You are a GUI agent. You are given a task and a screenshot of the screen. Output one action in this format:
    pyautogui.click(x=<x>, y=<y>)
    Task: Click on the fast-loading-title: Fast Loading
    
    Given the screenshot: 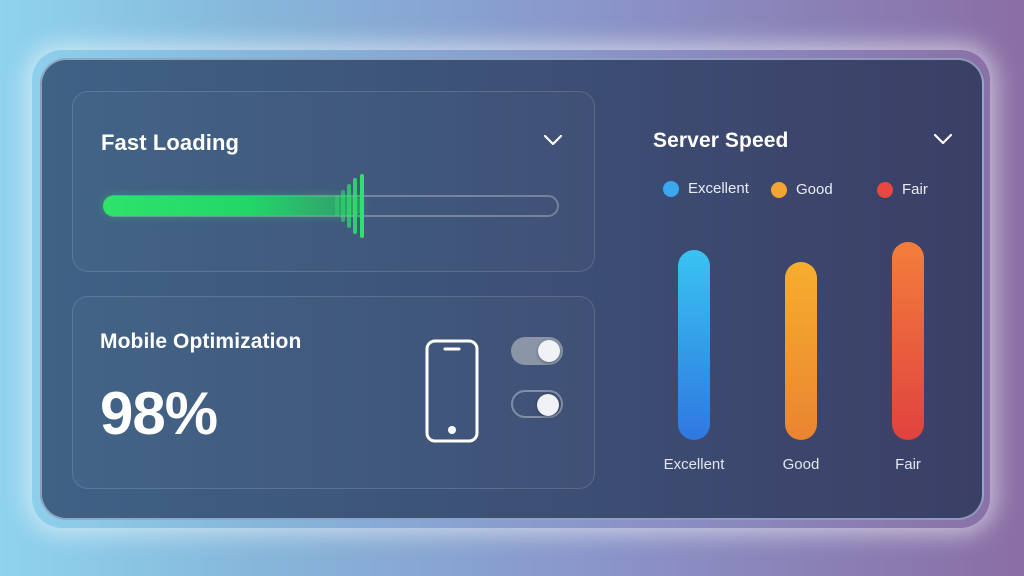 What is the action you would take?
    pyautogui.click(x=170, y=142)
    